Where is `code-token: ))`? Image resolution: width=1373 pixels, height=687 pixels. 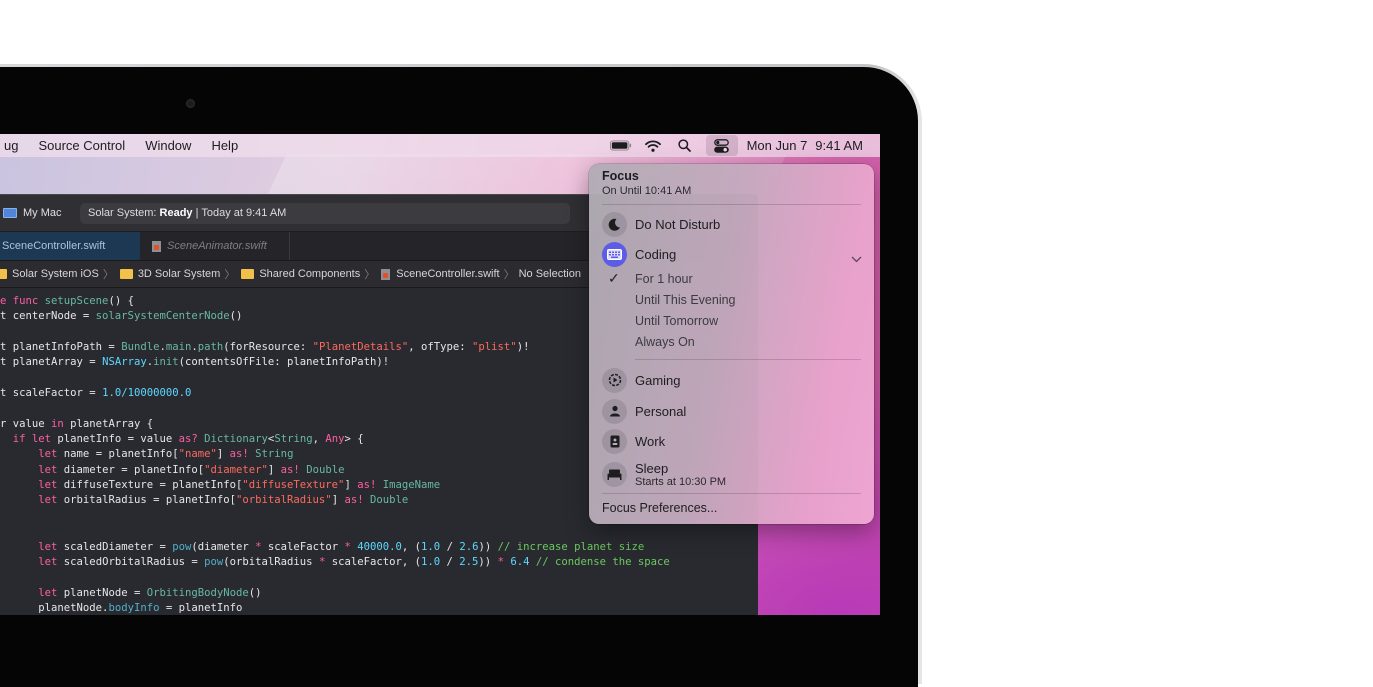 code-token: )) is located at coordinates (485, 546).